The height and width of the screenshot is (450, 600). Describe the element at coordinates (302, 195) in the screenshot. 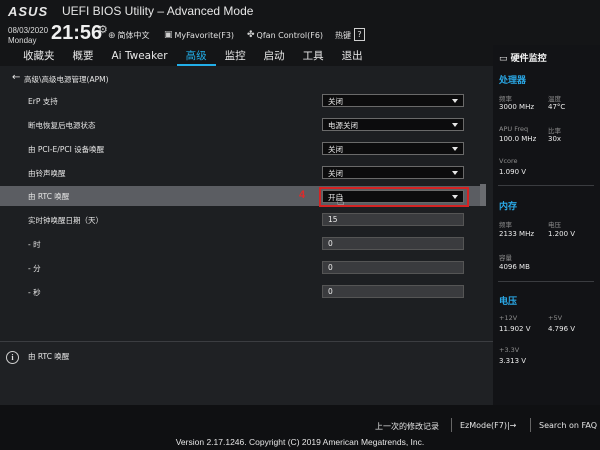

I see `annotation-step-number: 4` at that location.